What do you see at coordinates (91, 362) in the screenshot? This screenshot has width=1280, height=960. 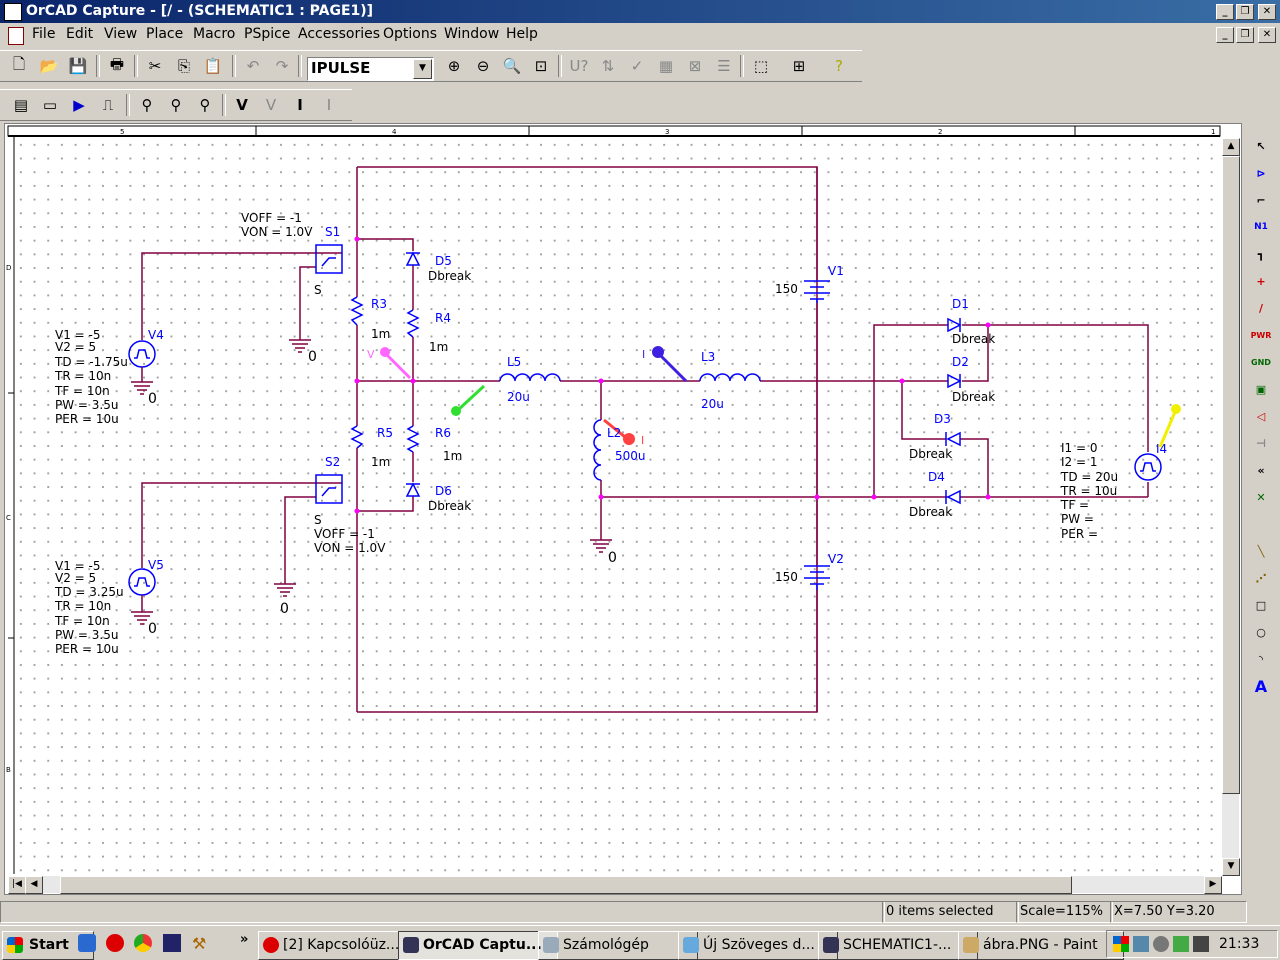 I see `v4-param: TD = -1.75u` at bounding box center [91, 362].